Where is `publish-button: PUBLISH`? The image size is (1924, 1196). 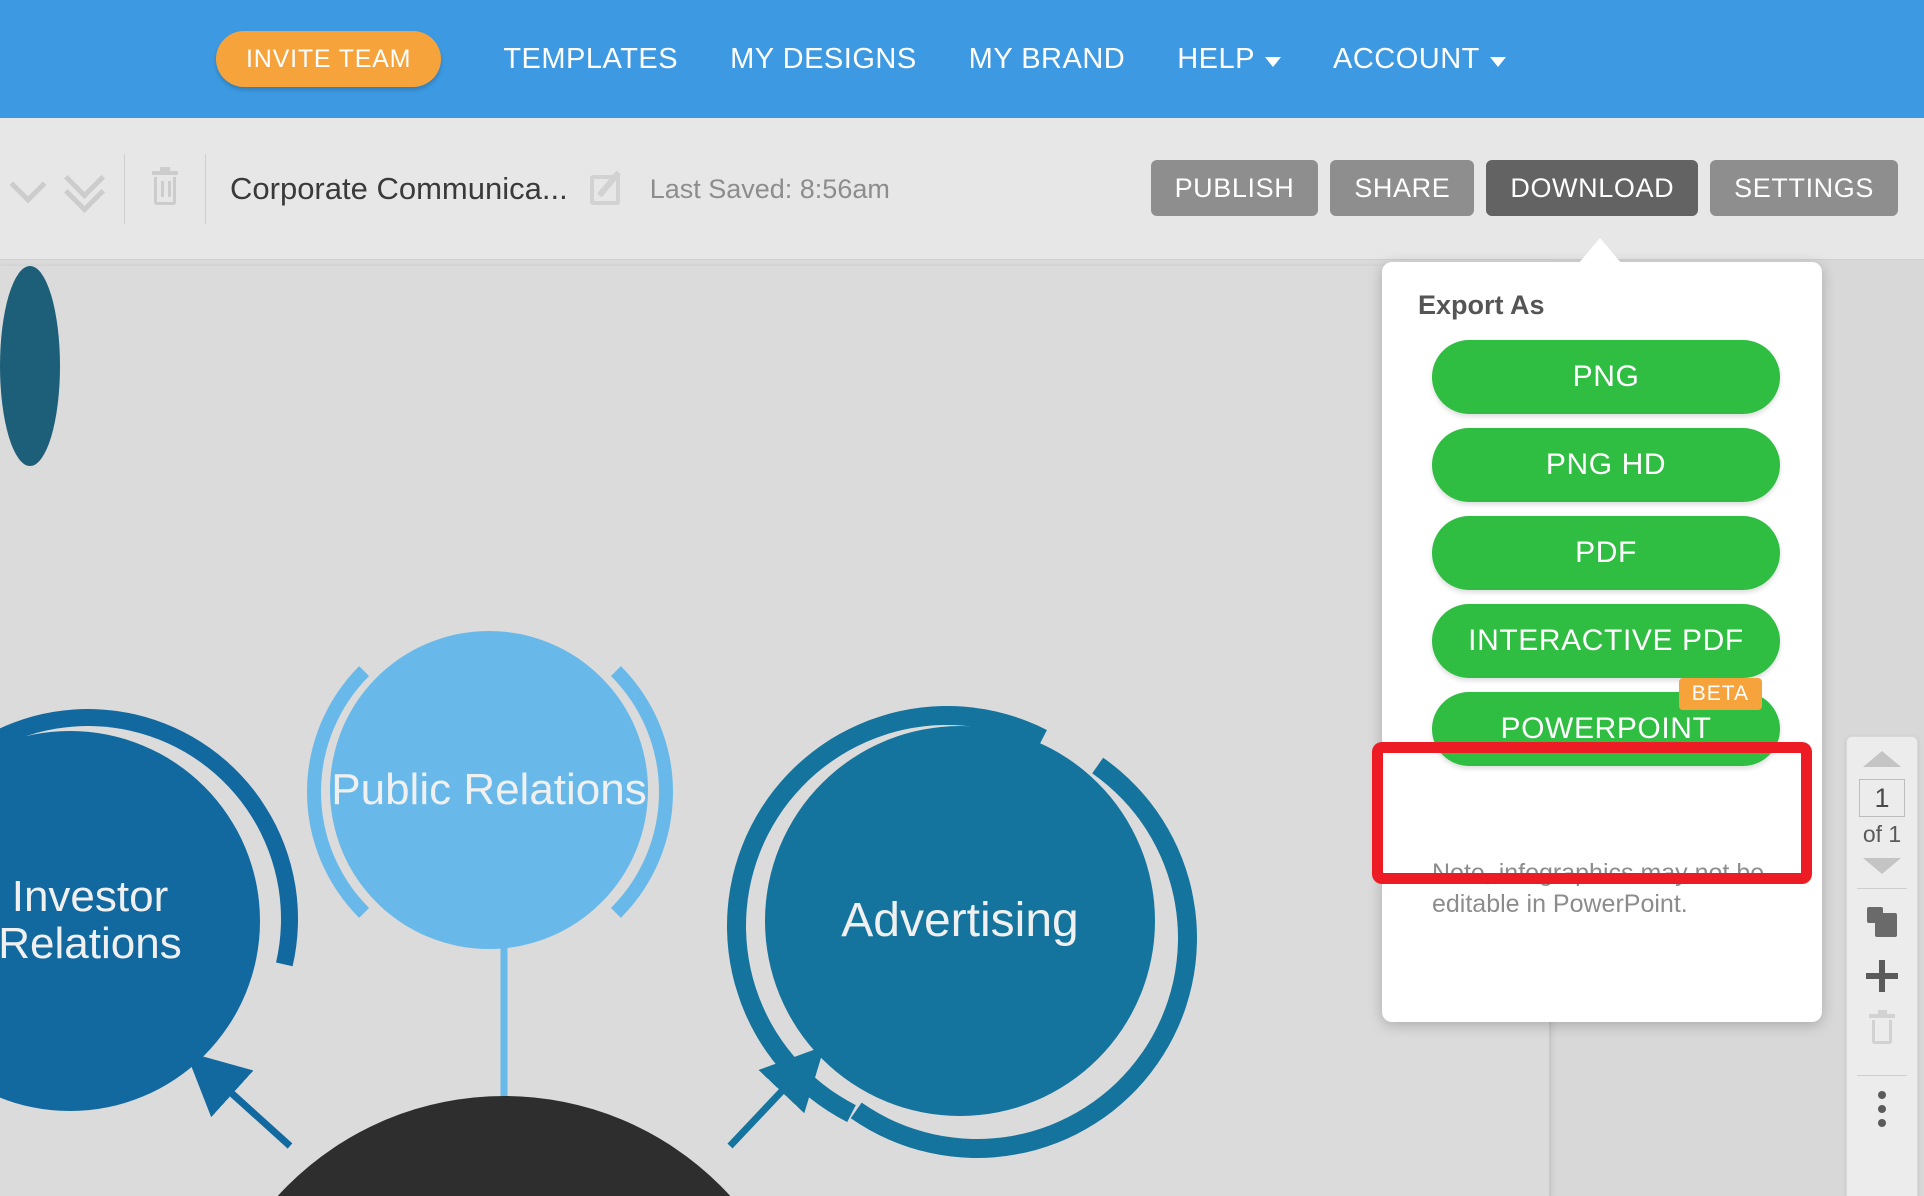
publish-button: PUBLISH is located at coordinates (1234, 188).